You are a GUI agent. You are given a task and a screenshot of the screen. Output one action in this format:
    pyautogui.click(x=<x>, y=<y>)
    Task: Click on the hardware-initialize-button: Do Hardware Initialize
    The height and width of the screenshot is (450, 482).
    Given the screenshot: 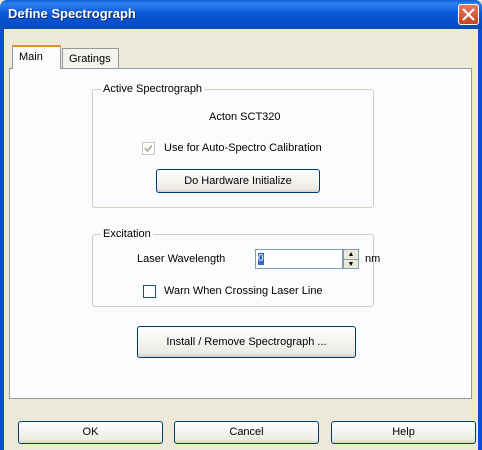 What is the action you would take?
    pyautogui.click(x=238, y=181)
    